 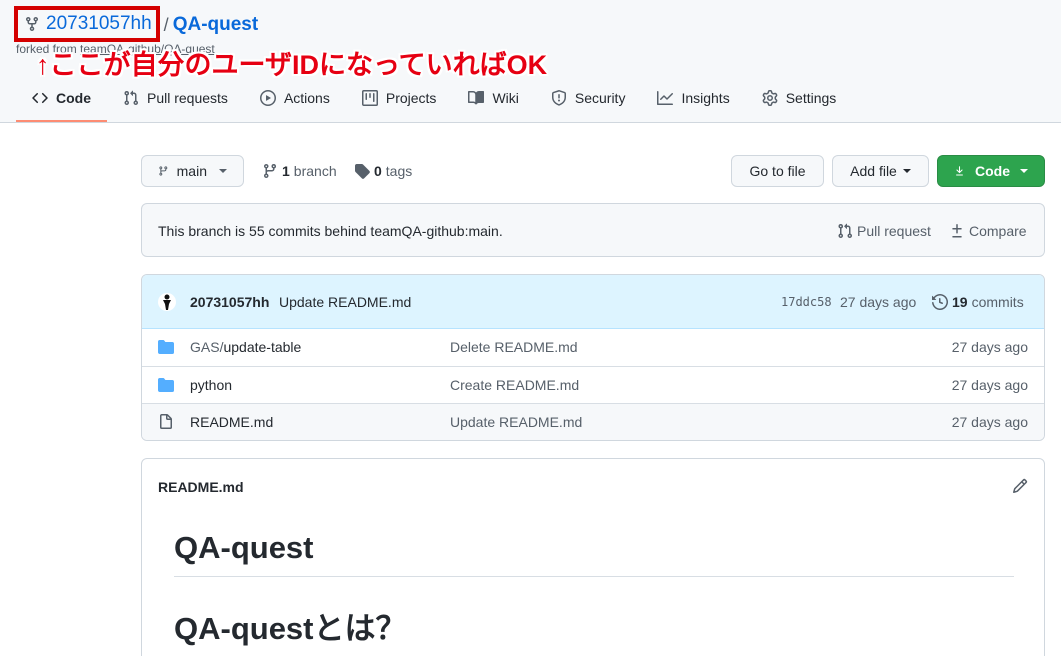 What do you see at coordinates (207, 347) in the screenshot?
I see `file-path-prefix: GAS/` at bounding box center [207, 347].